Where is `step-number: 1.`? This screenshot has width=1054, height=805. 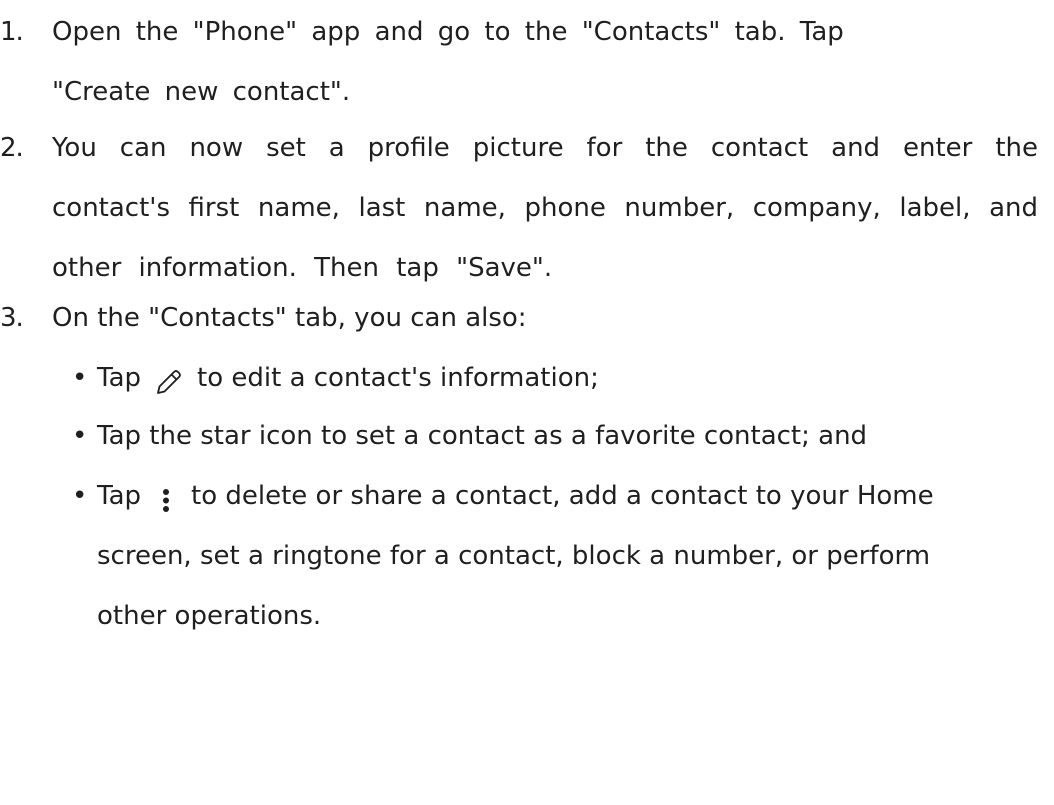 step-number: 1. is located at coordinates (12, 32).